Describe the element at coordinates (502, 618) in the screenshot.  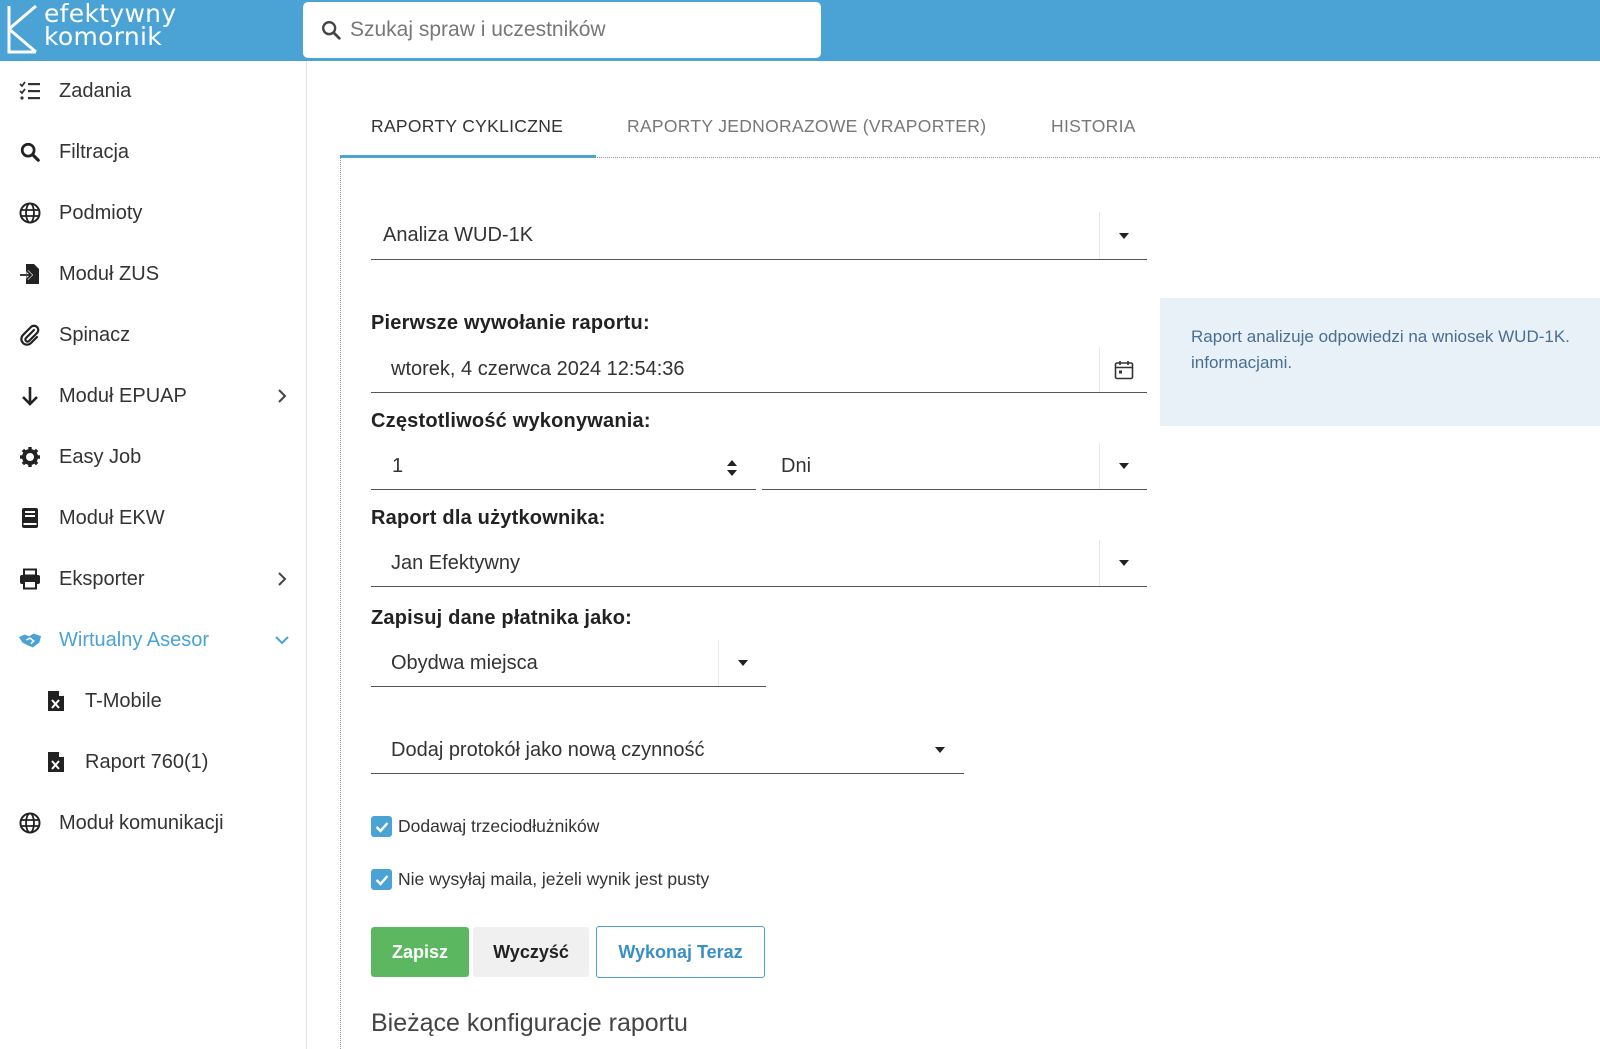
I see `payer-label: Zapisuj dane płatnika jako:` at that location.